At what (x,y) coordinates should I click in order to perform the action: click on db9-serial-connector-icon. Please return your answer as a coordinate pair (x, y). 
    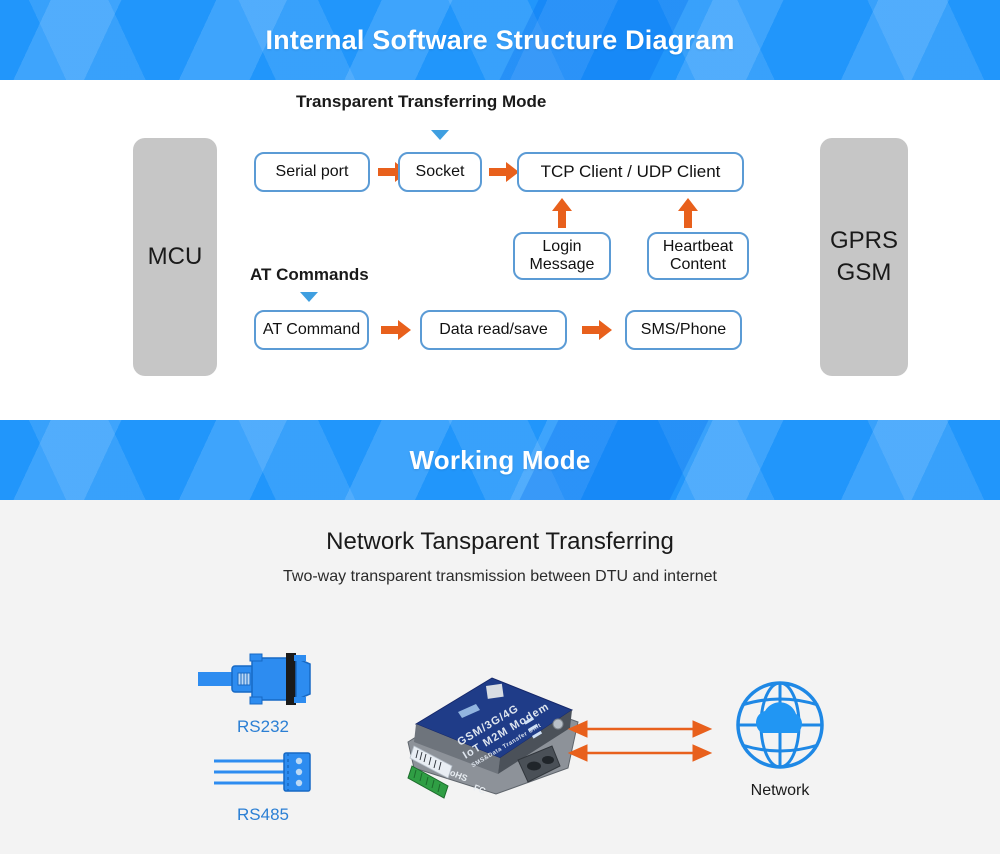
    Looking at the image, I should click on (263, 681).